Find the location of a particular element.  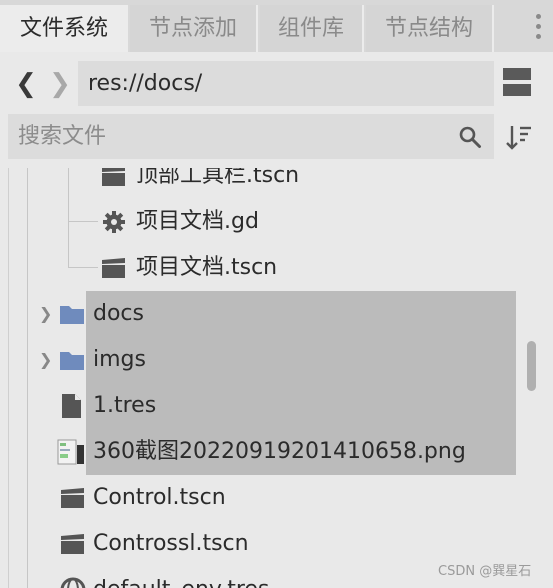

tree-item-label: Control.tscn is located at coordinates (159, 497).